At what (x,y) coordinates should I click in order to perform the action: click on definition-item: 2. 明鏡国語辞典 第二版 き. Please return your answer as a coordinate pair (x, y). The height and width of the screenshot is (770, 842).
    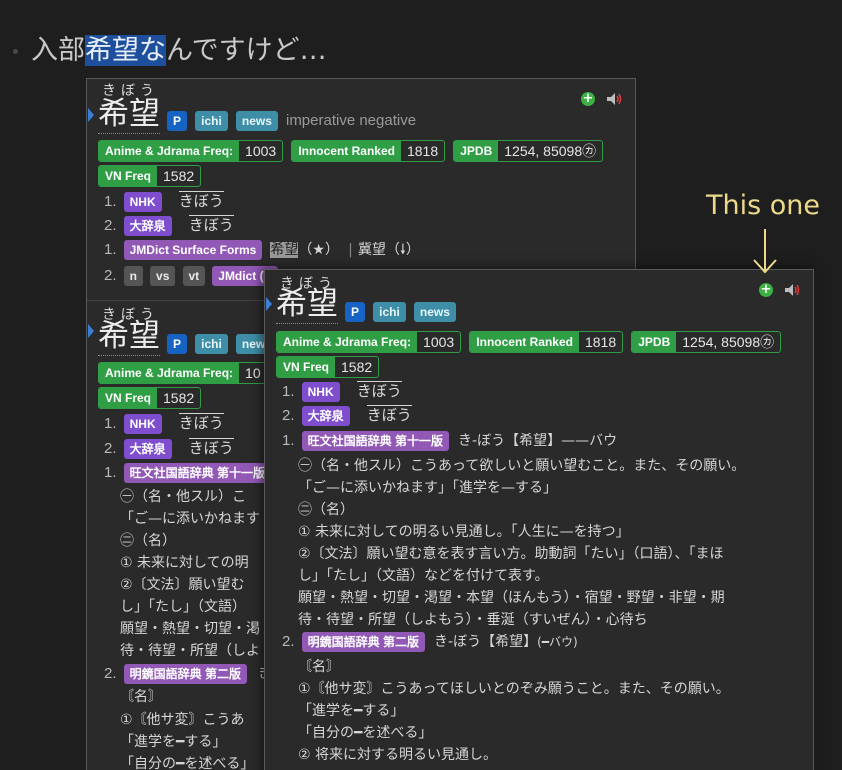
    Looking at the image, I should click on (188, 673).